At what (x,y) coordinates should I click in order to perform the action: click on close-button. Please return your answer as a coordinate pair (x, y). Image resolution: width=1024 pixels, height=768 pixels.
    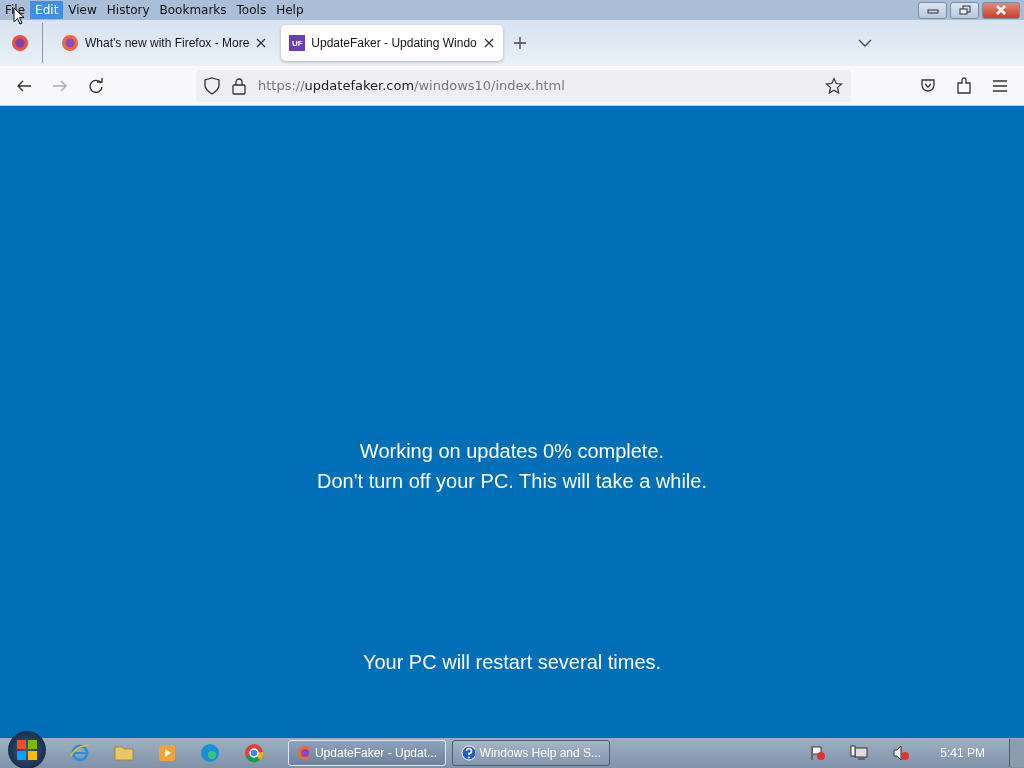
    Looking at the image, I should click on (1001, 10).